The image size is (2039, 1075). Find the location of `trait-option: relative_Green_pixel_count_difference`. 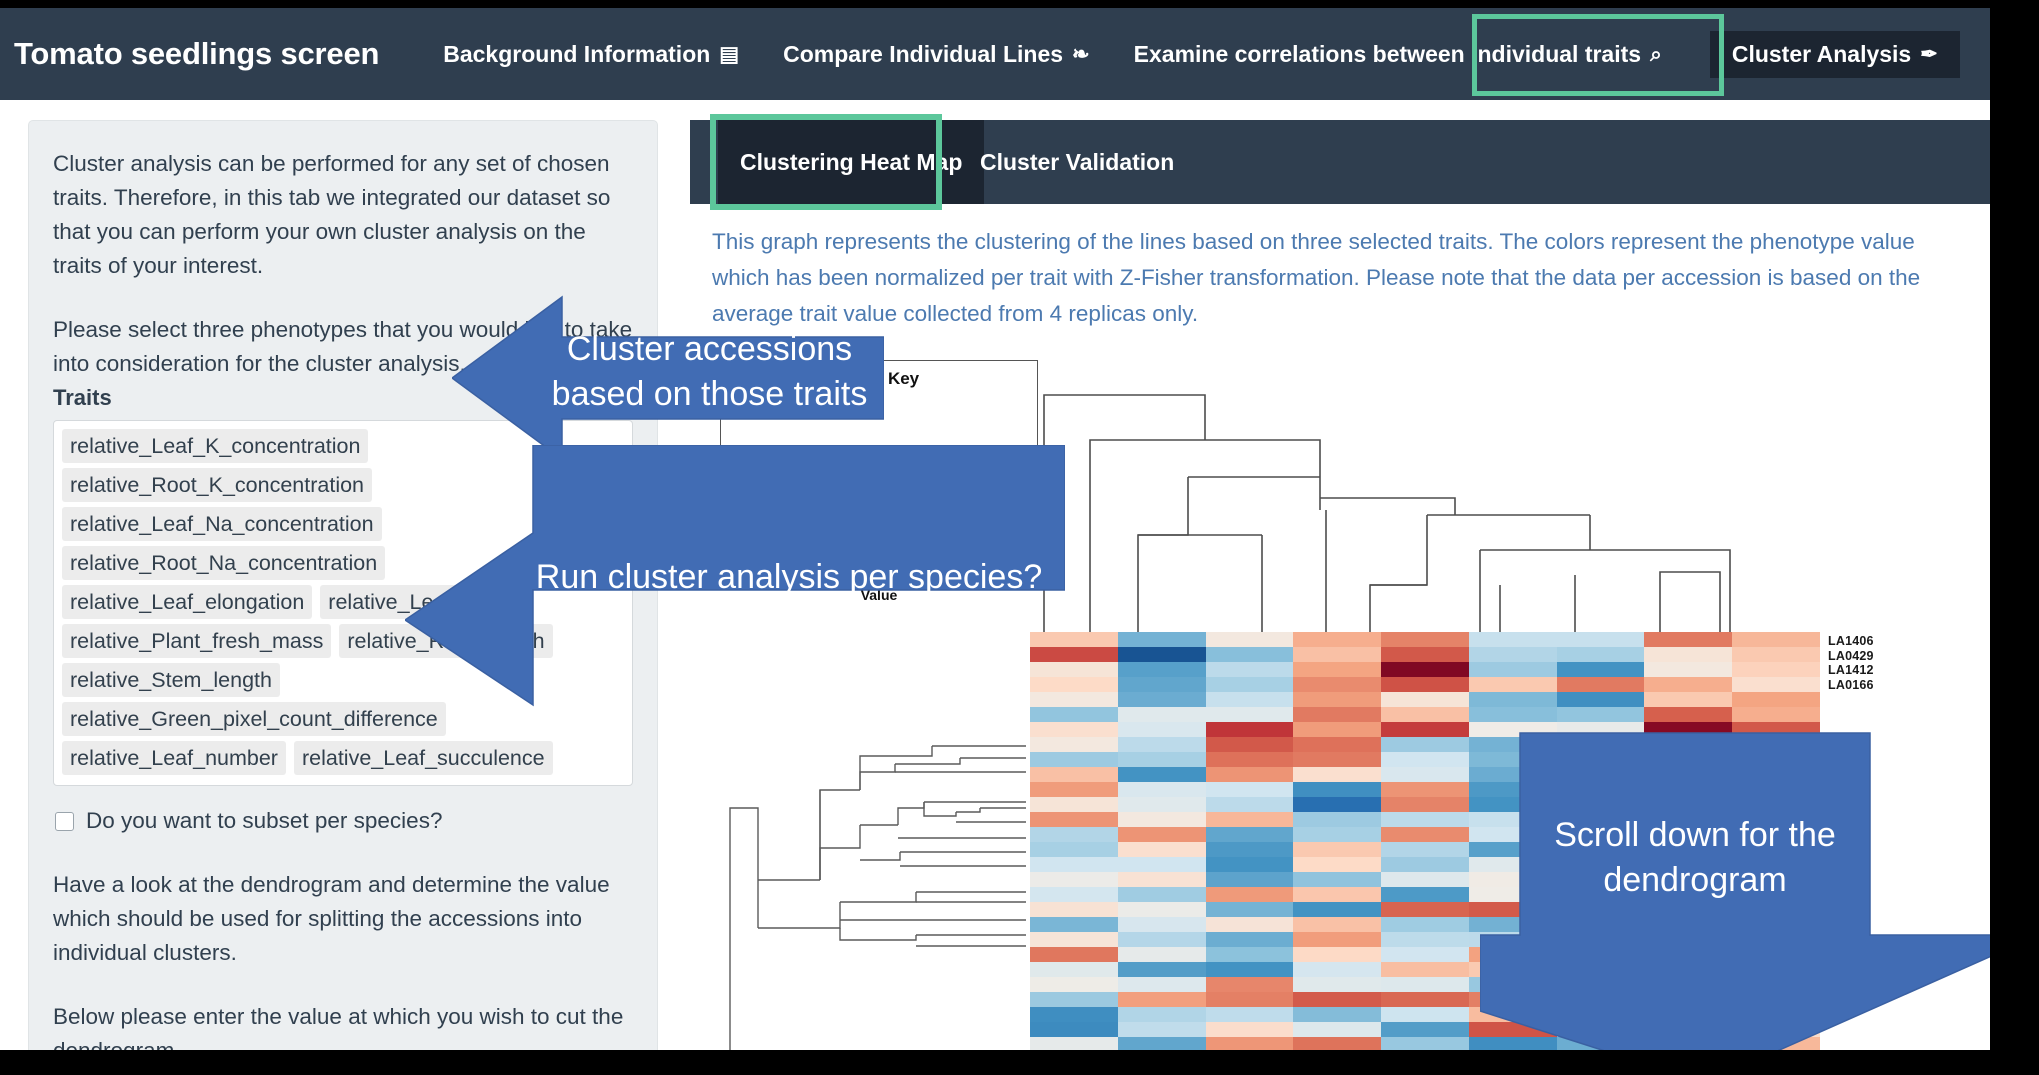

trait-option: relative_Green_pixel_count_difference is located at coordinates (254, 719).